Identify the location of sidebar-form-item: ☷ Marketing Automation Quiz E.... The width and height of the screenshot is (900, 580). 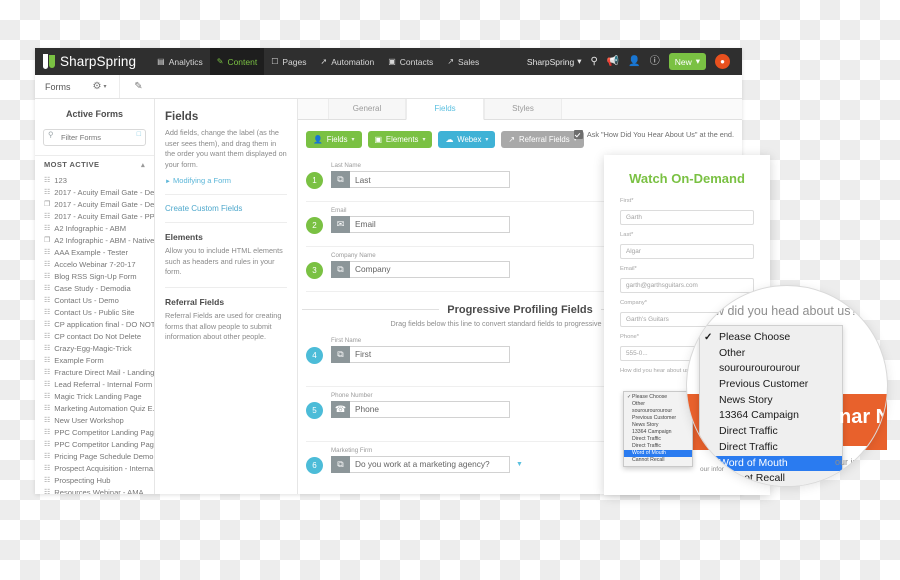
(94, 408).